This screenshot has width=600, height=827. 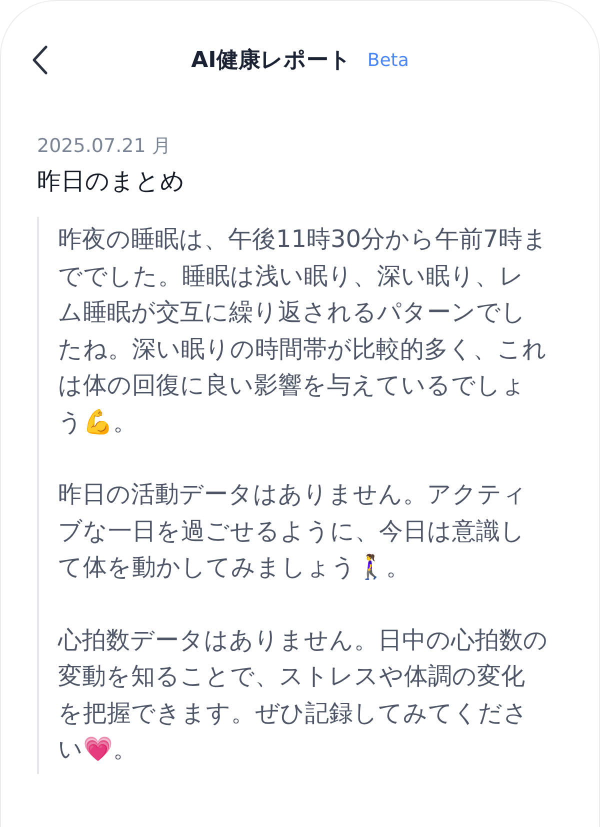 I want to click on page-title: AI健康レポート, so click(x=271, y=61).